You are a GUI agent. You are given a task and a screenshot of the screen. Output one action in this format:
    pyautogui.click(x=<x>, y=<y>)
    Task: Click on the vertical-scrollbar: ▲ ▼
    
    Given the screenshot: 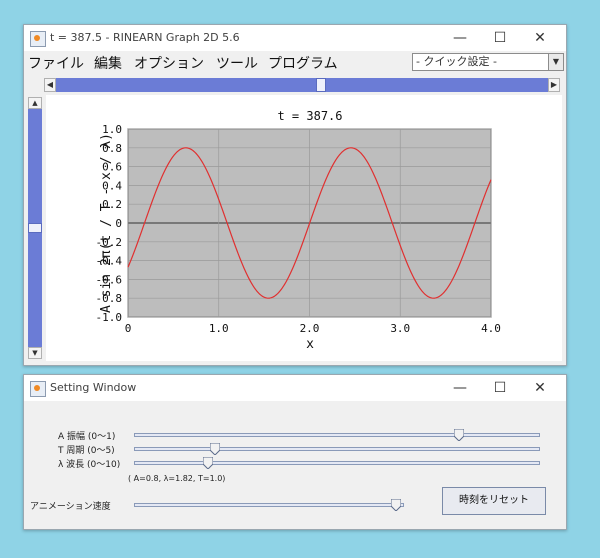 What is the action you would take?
    pyautogui.click(x=35, y=228)
    